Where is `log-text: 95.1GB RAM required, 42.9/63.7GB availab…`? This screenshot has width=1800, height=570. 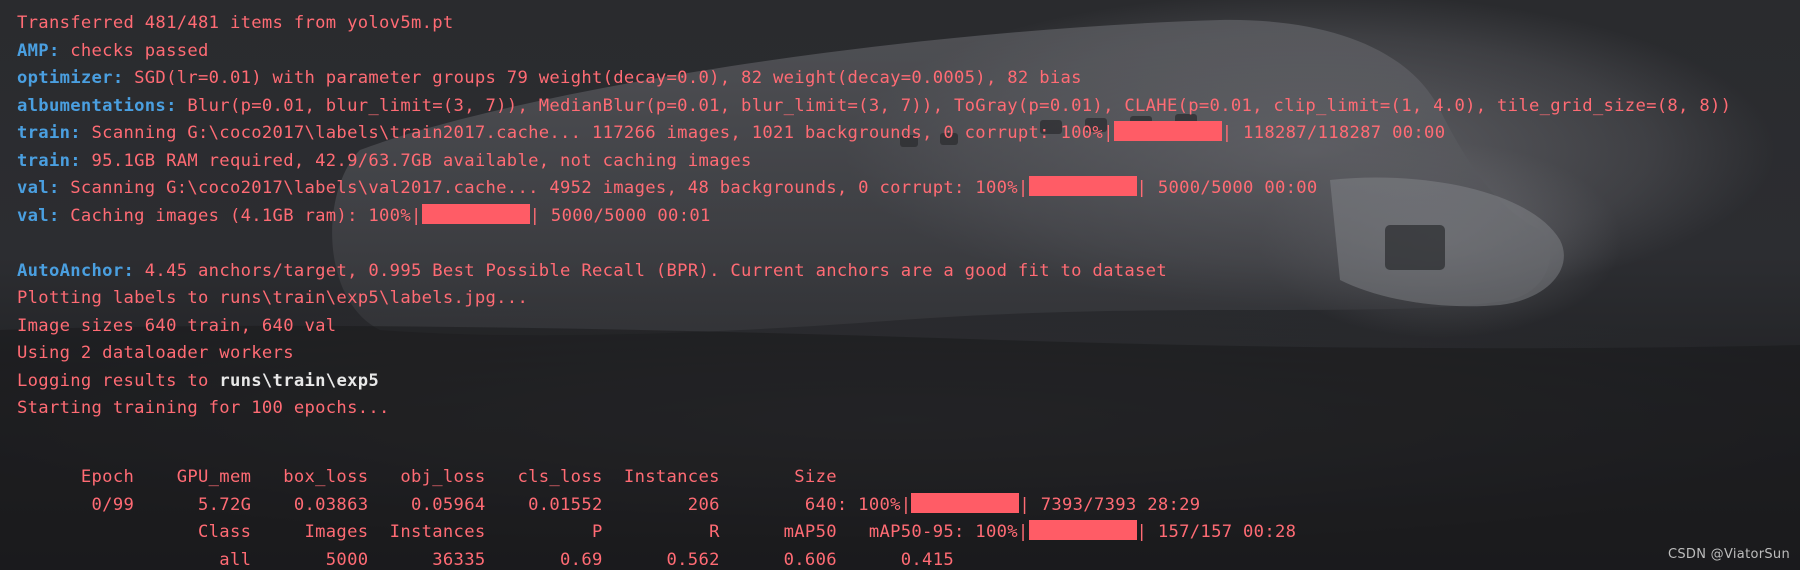
log-text: 95.1GB RAM required, 42.9/63.7GB availab… is located at coordinates (416, 160).